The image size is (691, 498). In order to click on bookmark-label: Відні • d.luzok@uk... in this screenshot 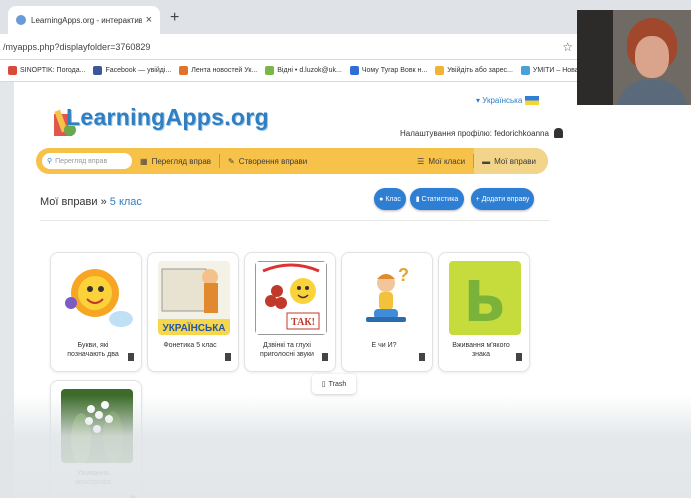, I will do `click(309, 70)`.